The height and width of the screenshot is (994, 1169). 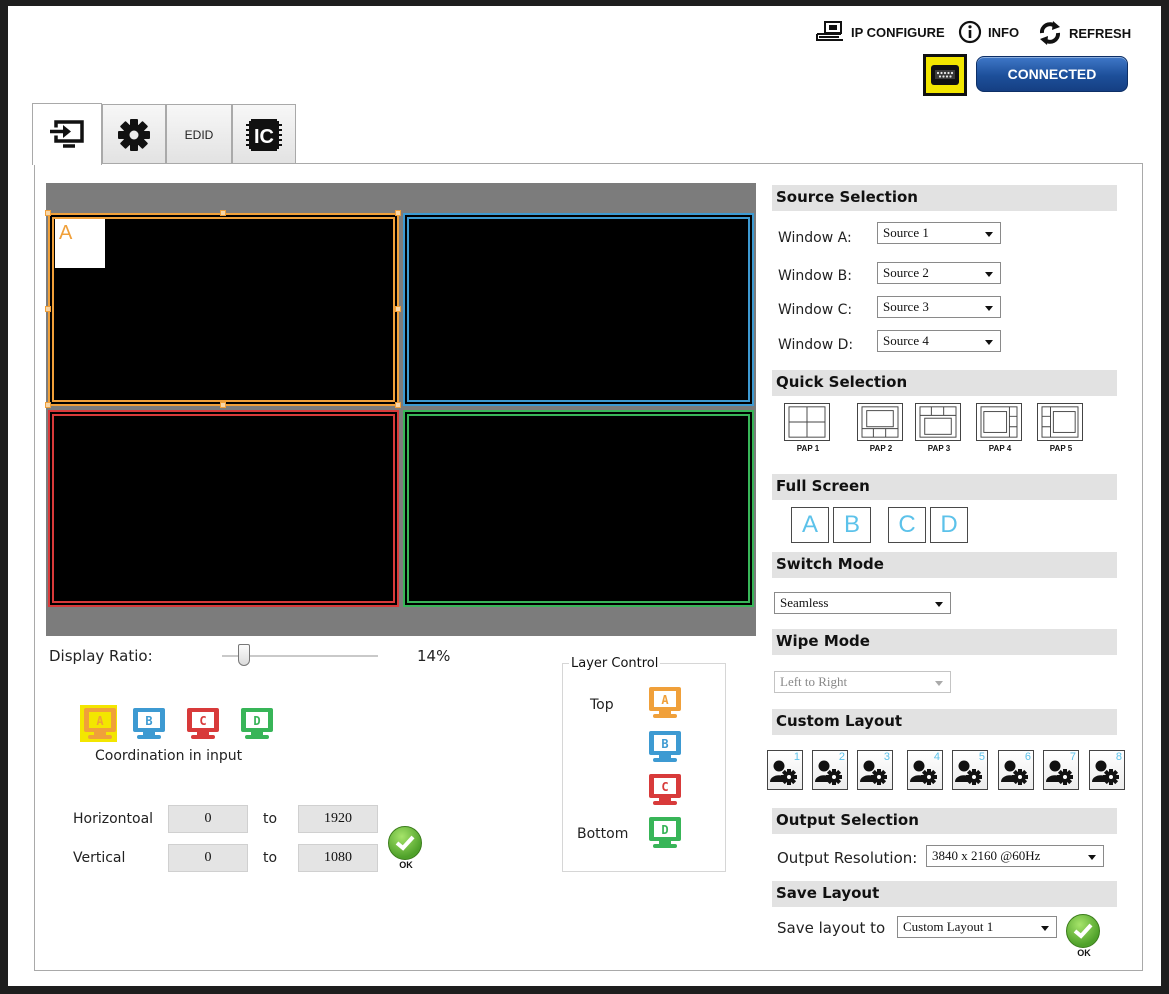 What do you see at coordinates (208, 819) in the screenshot?
I see `horizontal-from-field: 0` at bounding box center [208, 819].